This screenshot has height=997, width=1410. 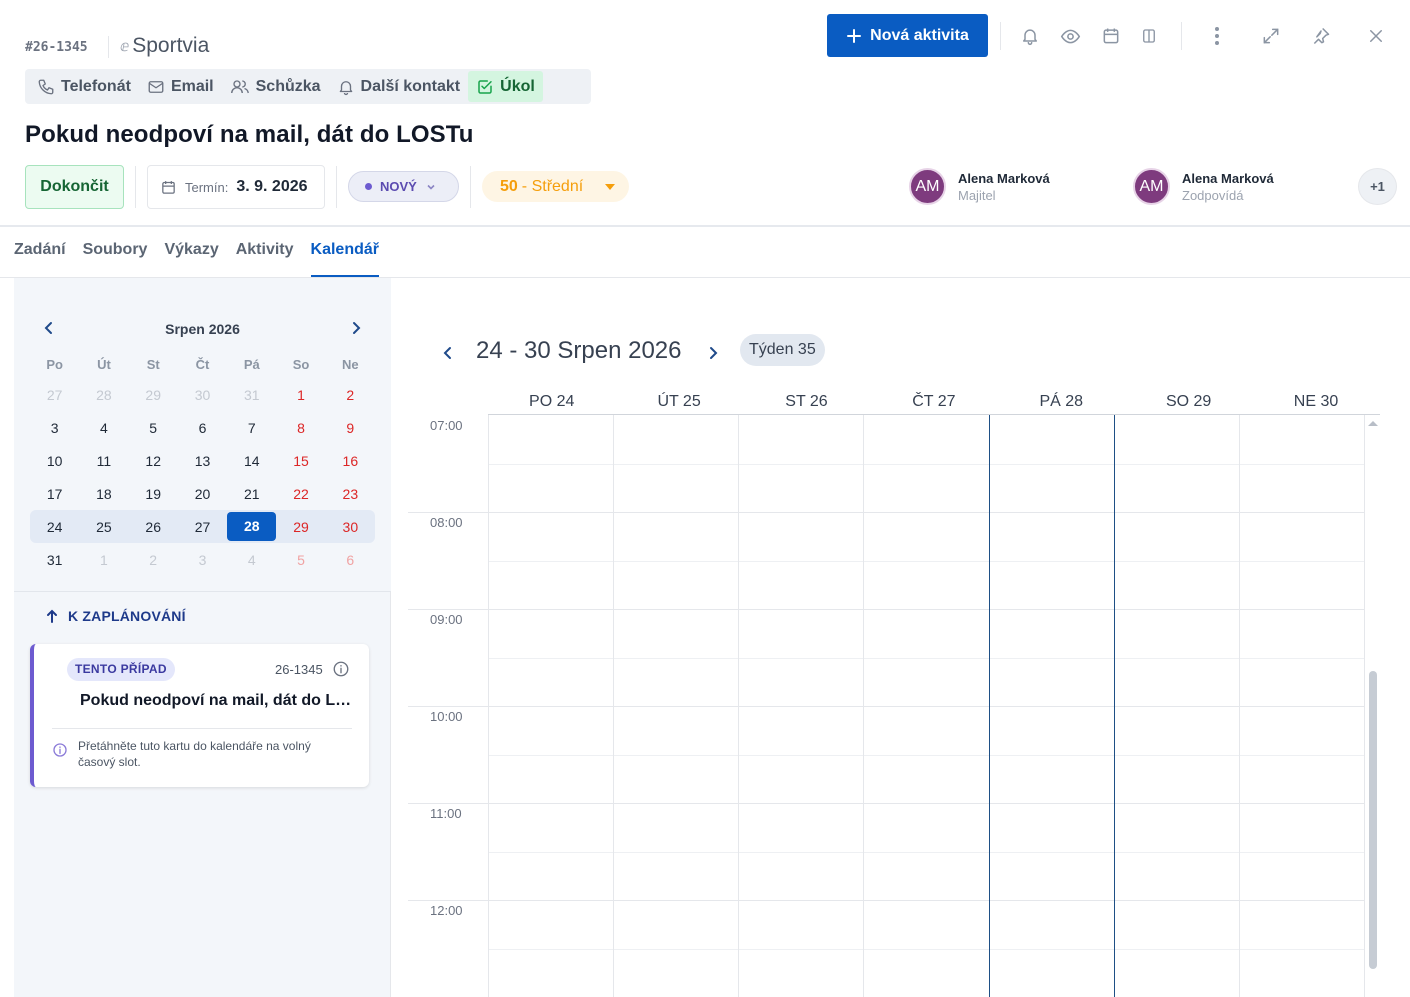 What do you see at coordinates (153, 461) in the screenshot?
I see `calendar-day: 12` at bounding box center [153, 461].